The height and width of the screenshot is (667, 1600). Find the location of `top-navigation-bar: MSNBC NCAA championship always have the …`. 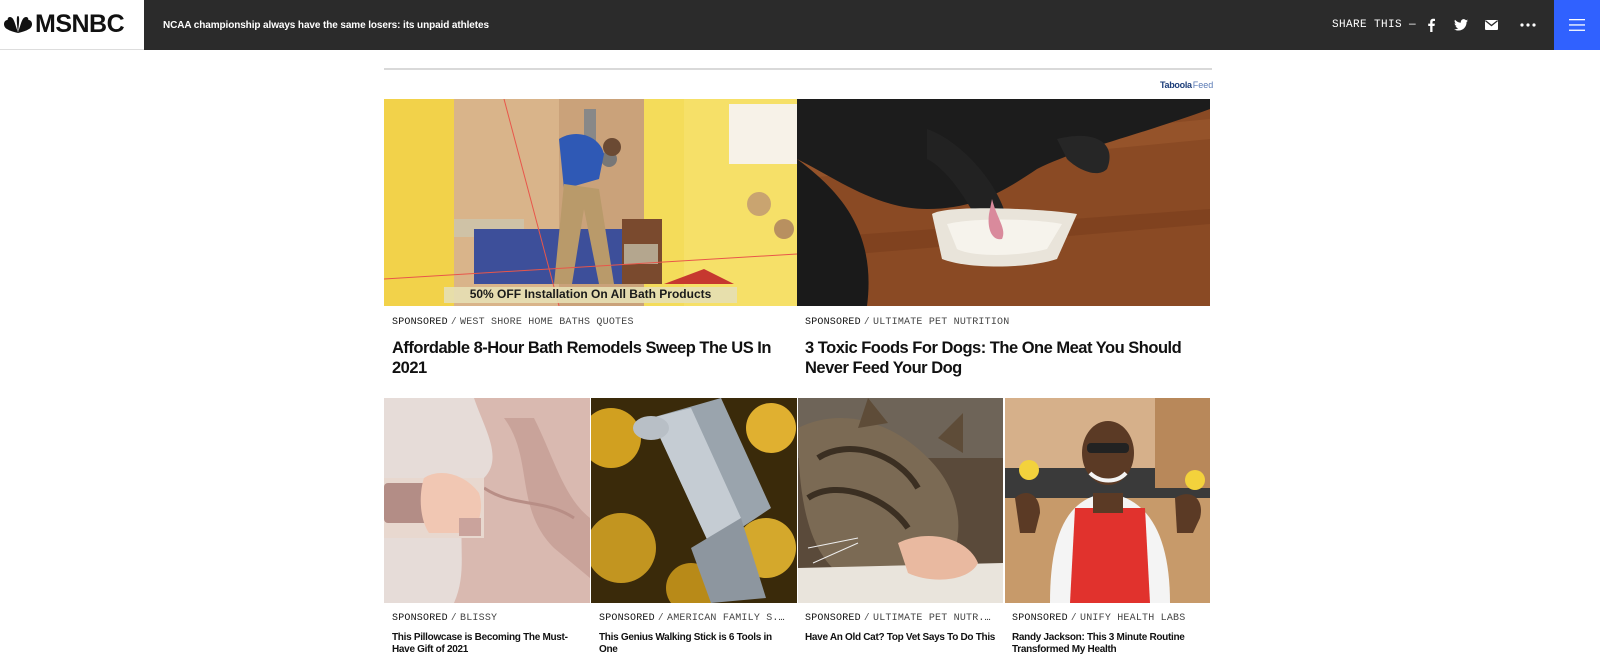

top-navigation-bar: MSNBC NCAA championship always have the … is located at coordinates (800, 25).